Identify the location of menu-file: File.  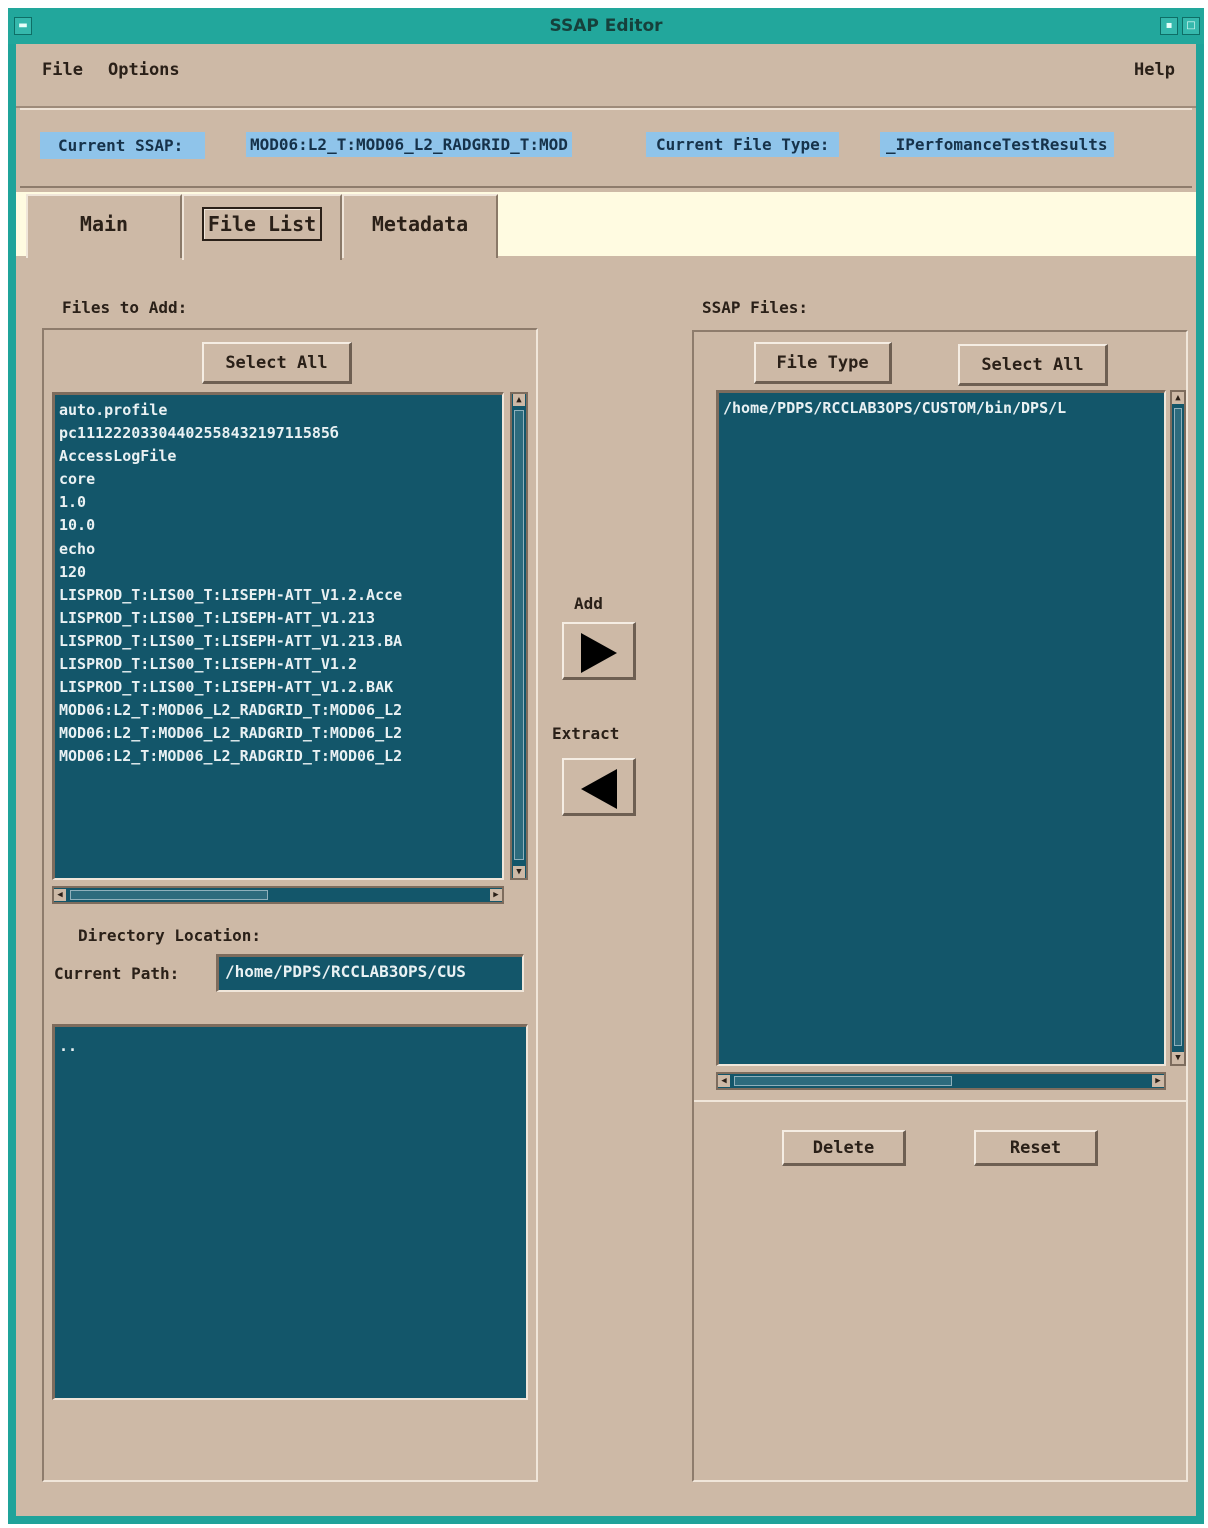
(62, 70).